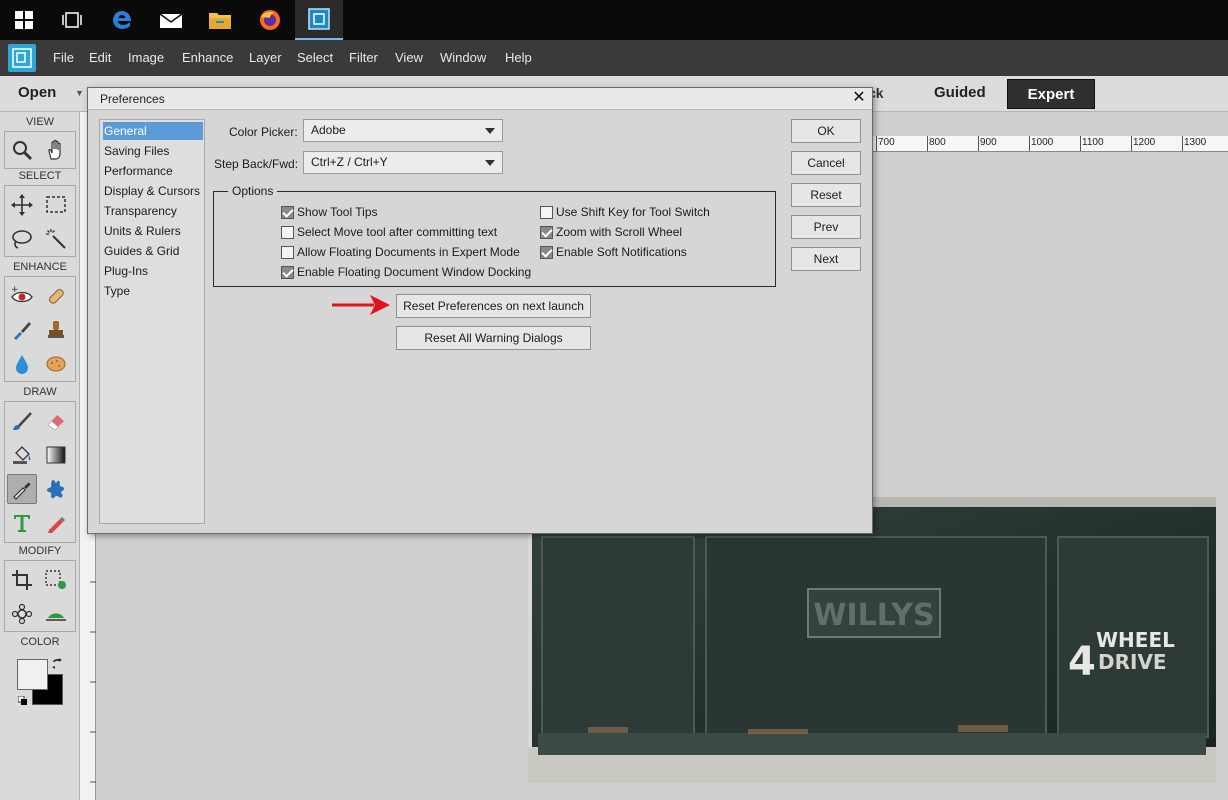 This screenshot has width=1228, height=800. Describe the element at coordinates (72, 20) in the screenshot. I see `task-view-icon` at that location.